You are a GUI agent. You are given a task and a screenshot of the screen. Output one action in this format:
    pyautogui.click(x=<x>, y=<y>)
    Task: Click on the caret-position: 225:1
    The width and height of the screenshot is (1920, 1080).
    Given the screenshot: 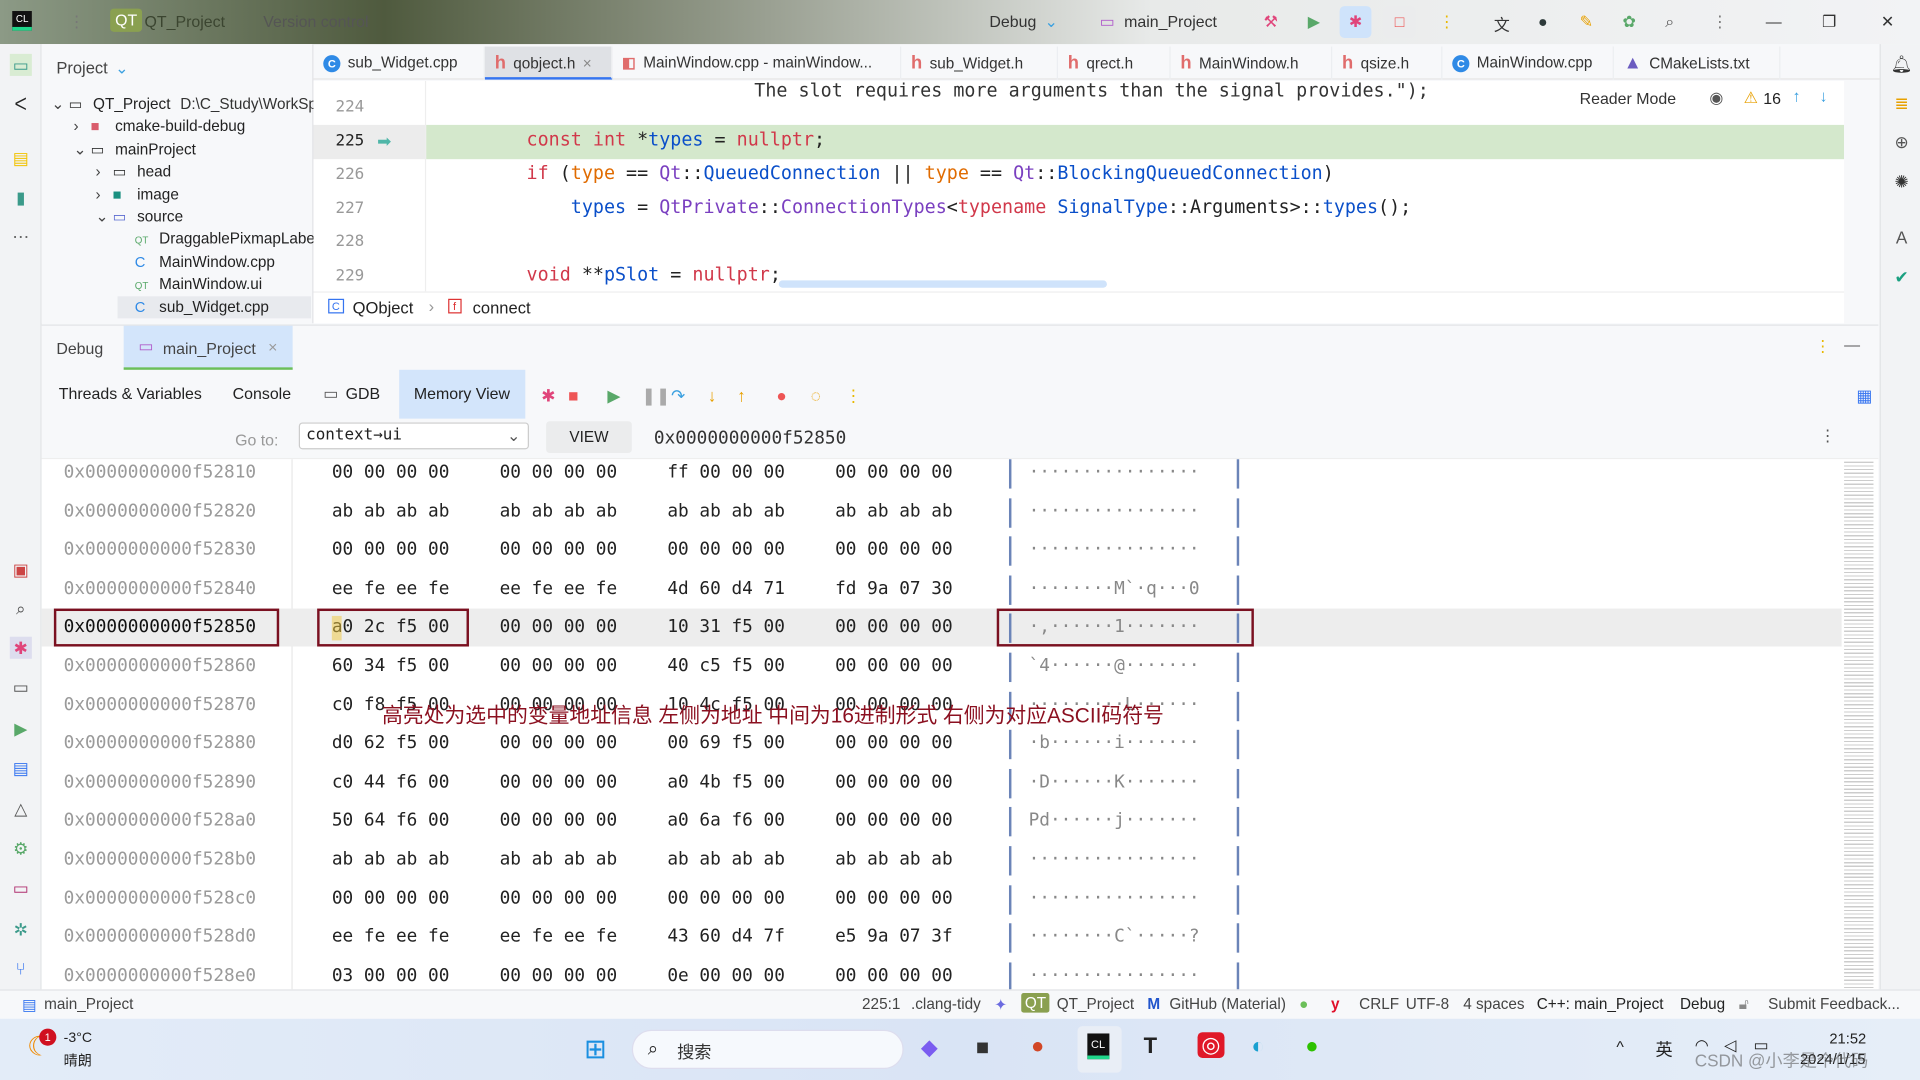 What is the action you would take?
    pyautogui.click(x=881, y=1004)
    